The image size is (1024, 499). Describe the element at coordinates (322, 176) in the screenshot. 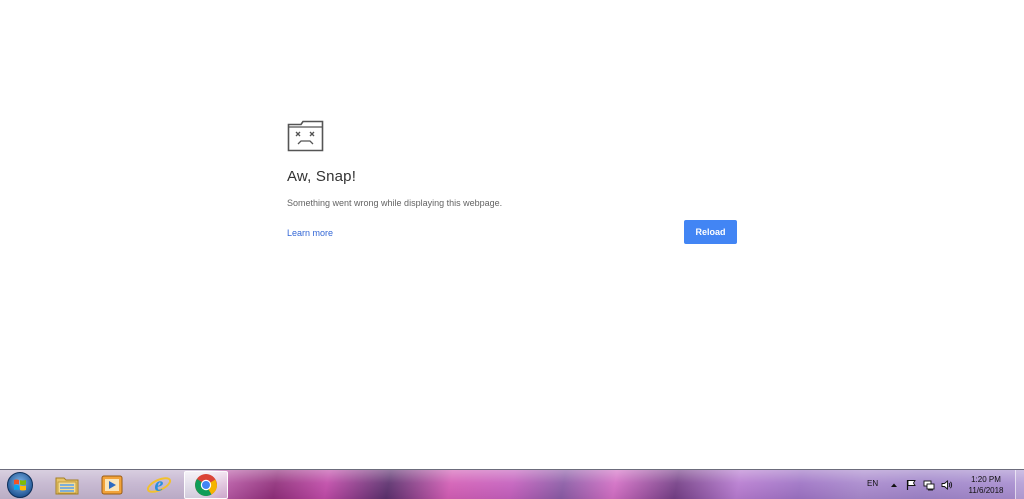

I see `error-title: Aw, Snap!` at that location.